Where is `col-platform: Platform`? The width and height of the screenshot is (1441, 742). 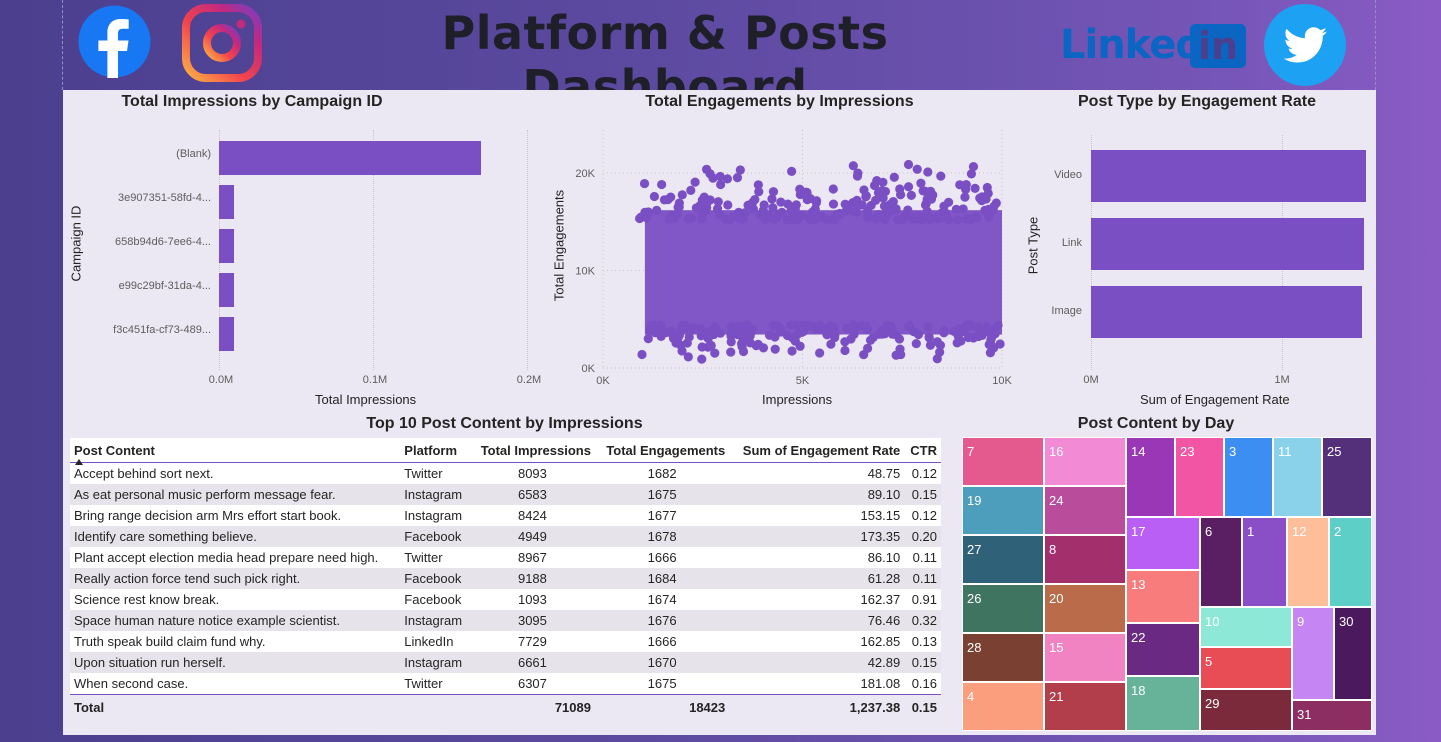 col-platform: Platform is located at coordinates (435, 450).